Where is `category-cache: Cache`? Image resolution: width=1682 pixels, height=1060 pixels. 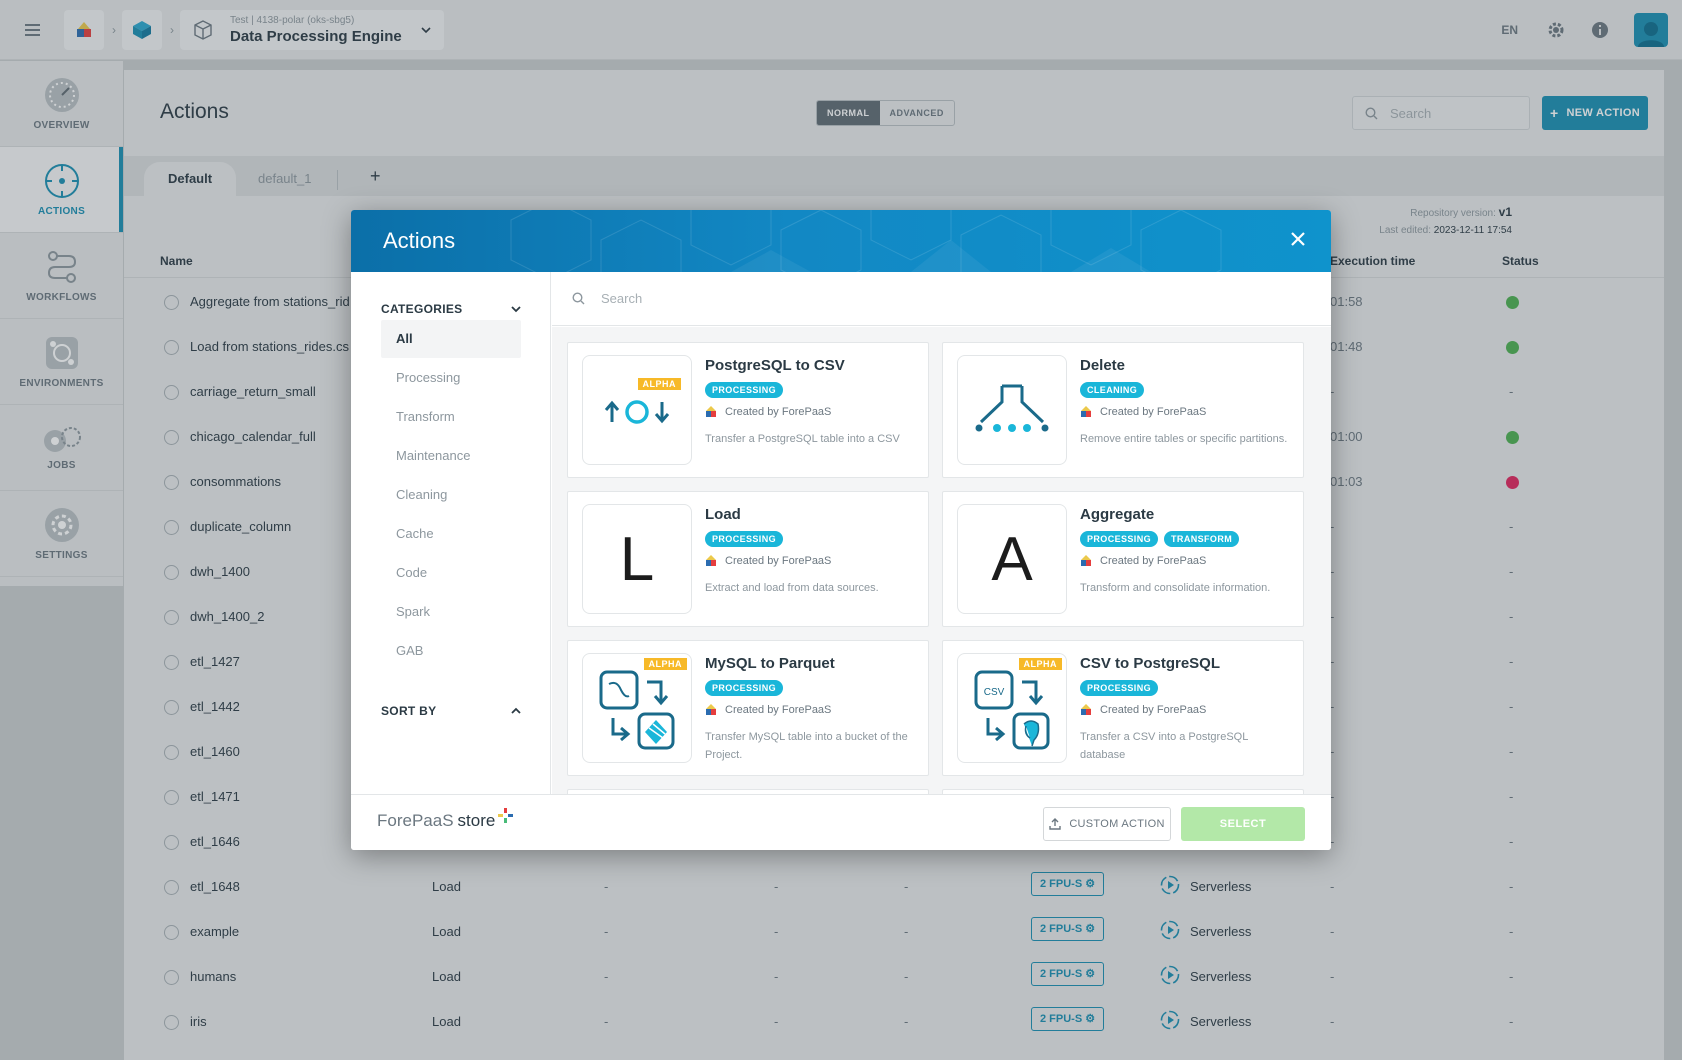
category-cache: Cache is located at coordinates (451, 534).